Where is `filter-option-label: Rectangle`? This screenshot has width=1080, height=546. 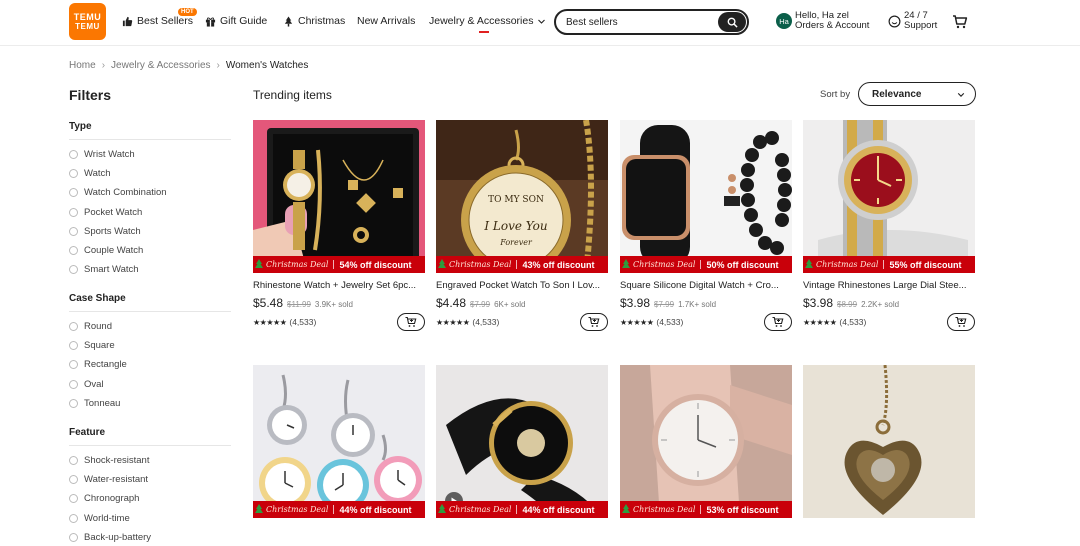
filter-option-label: Rectangle is located at coordinates (105, 365).